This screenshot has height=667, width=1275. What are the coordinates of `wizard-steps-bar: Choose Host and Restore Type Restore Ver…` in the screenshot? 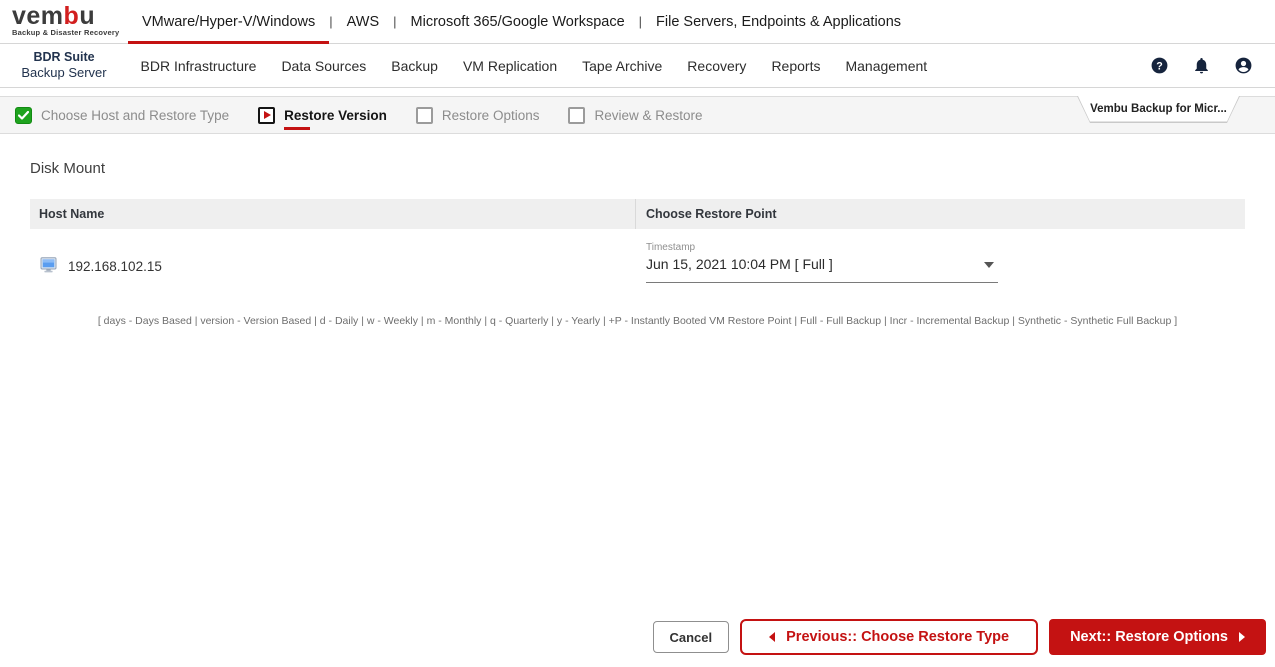 It's located at (637, 115).